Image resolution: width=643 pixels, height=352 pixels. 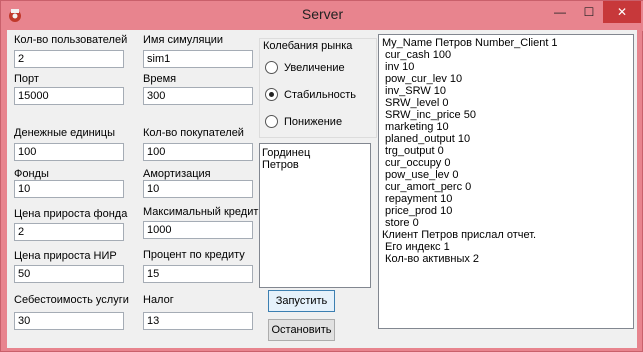 I want to click on fund-price-input: 2, so click(x=69, y=232).